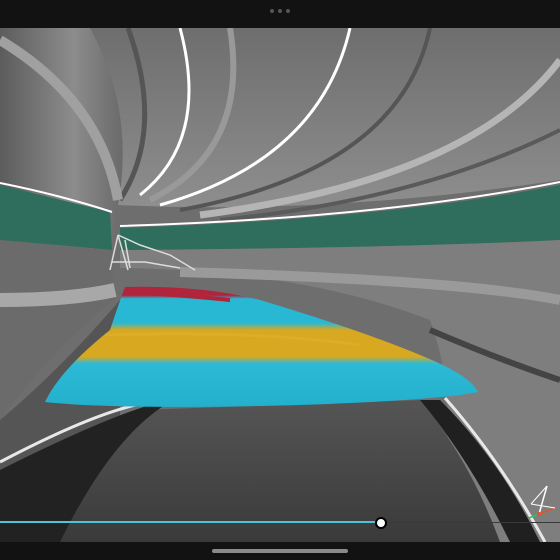  I want to click on playback-scrubber, so click(280, 523).